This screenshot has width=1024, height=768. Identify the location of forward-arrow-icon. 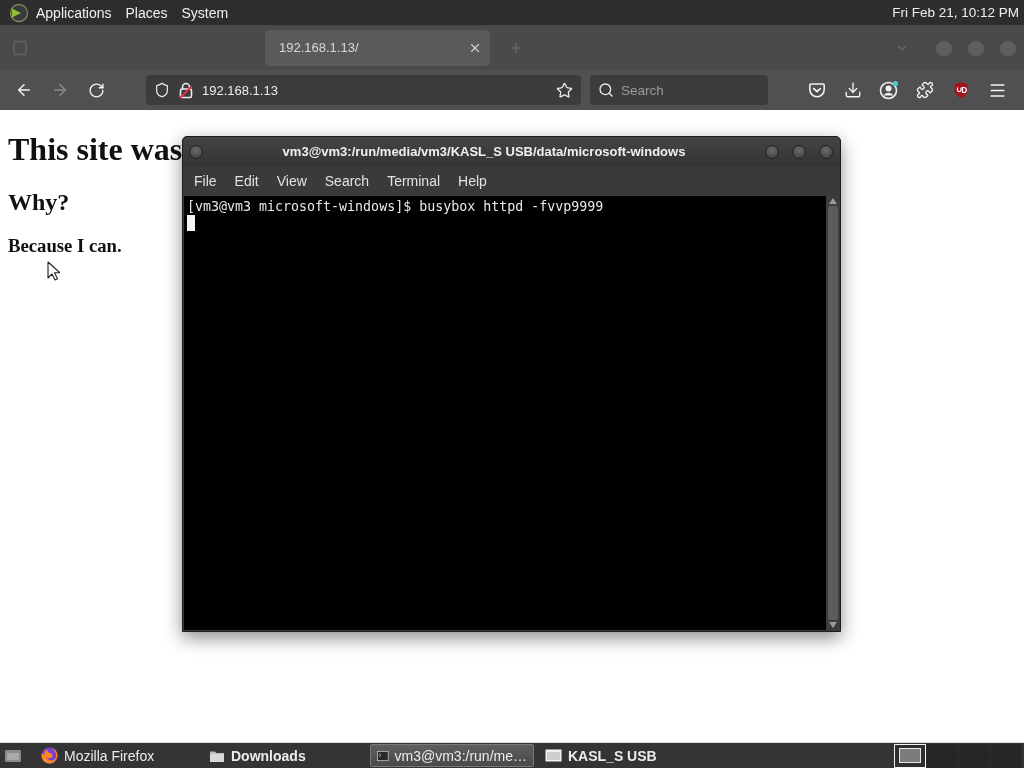
(60, 90).